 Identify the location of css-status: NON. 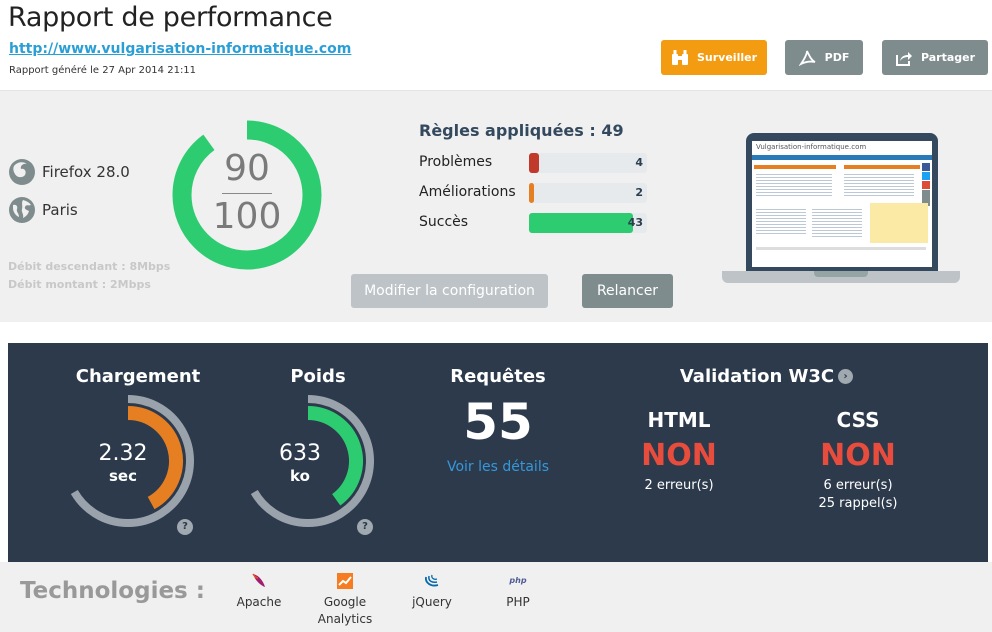
(858, 455).